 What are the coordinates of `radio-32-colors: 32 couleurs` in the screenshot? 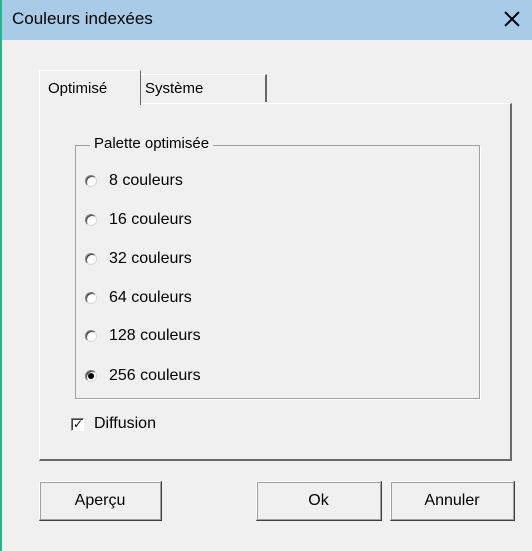 It's located at (138, 259).